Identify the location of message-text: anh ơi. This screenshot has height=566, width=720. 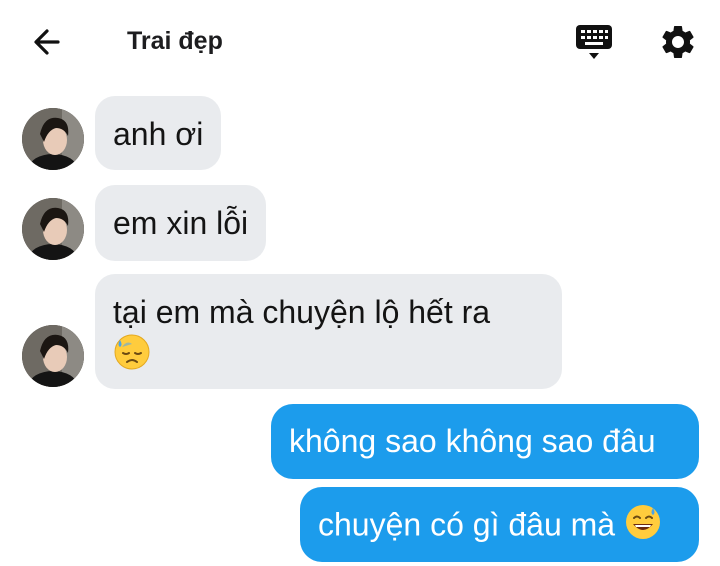
(158, 134).